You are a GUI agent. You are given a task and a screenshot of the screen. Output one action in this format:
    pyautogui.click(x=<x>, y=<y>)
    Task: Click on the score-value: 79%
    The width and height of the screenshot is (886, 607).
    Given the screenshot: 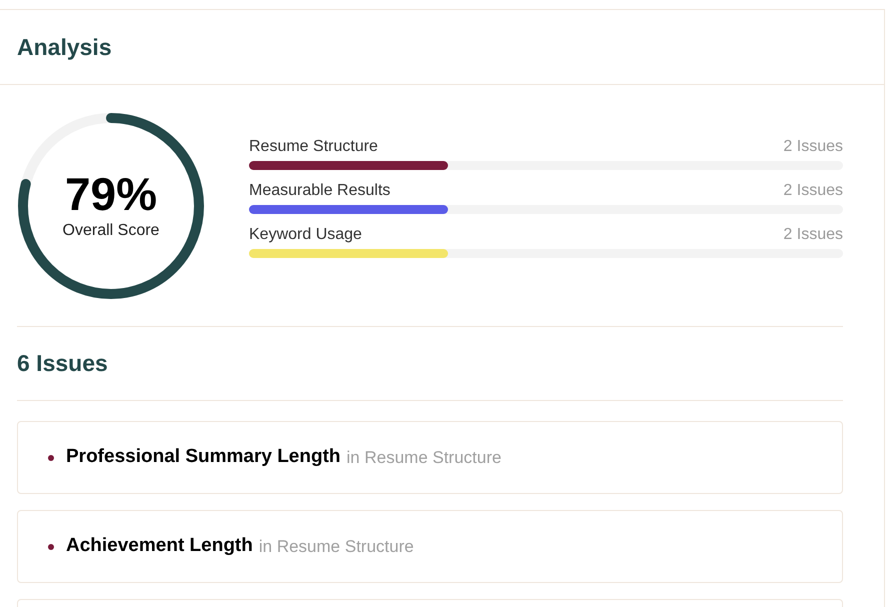 What is the action you would take?
    pyautogui.click(x=111, y=193)
    